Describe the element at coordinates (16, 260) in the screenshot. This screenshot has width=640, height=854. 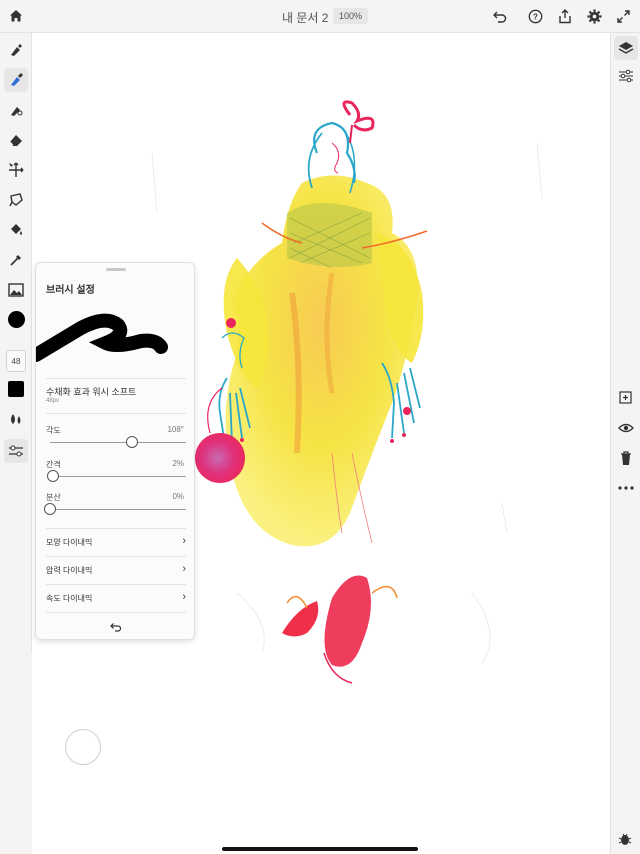
I see `eyedropper-icon` at that location.